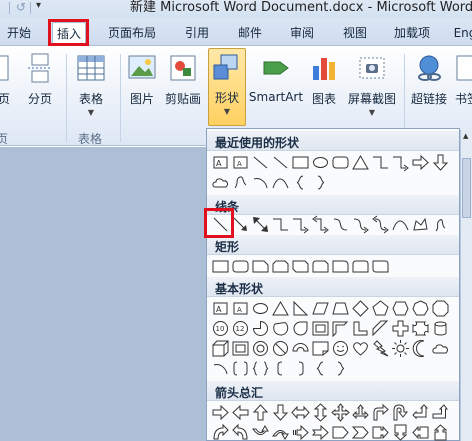  Describe the element at coordinates (302, 34) in the screenshot. I see `tab-review: 审阅` at that location.